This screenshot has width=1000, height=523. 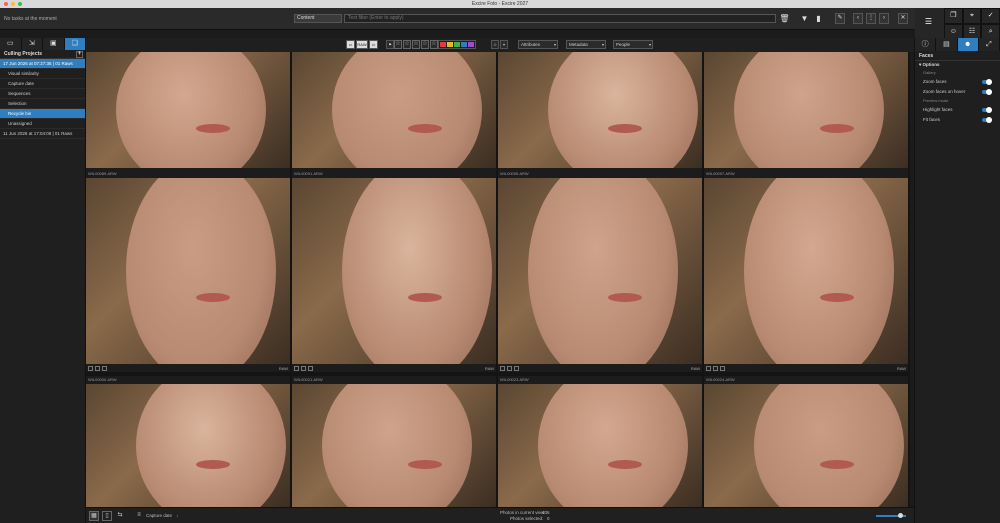 I want to click on minimize-window-icon, so click(x=13, y=4).